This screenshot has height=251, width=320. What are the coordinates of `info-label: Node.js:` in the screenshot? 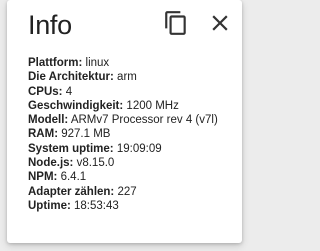 It's located at (51, 163).